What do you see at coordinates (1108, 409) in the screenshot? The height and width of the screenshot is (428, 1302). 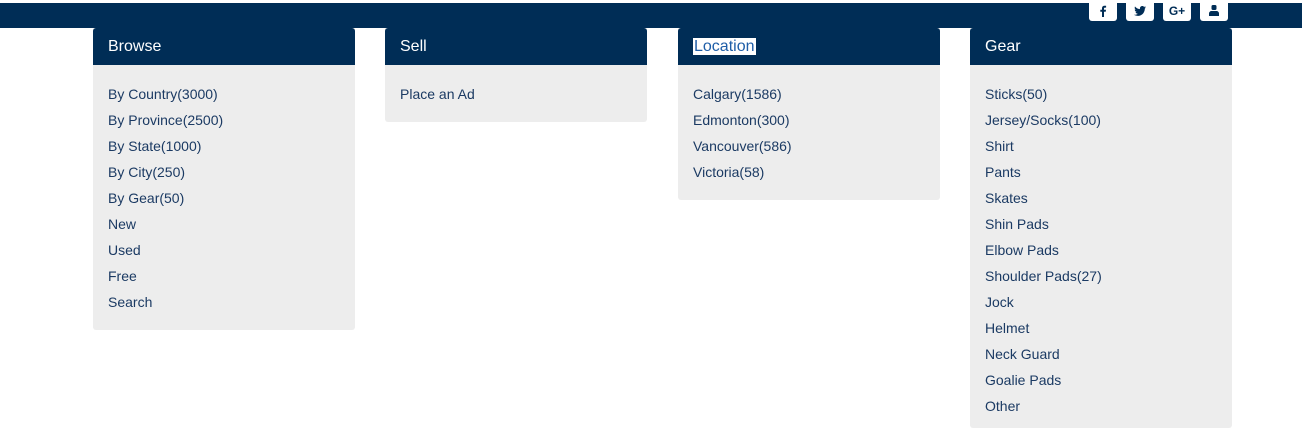 I see `gear-link-other: Other` at bounding box center [1108, 409].